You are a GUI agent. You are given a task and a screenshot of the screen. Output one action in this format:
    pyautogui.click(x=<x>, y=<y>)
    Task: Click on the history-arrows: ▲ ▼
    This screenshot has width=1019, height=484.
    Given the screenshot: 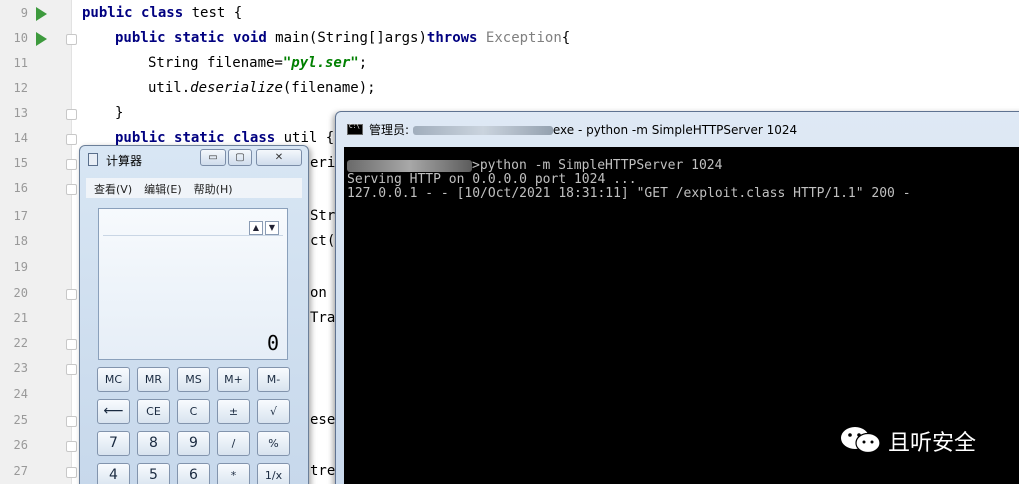 What is the action you would take?
    pyautogui.click(x=263, y=225)
    